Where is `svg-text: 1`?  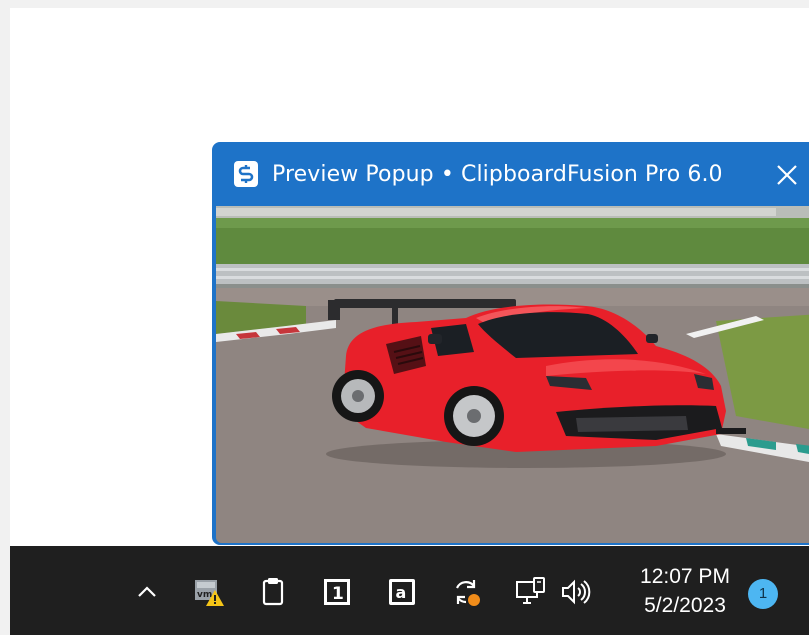 svg-text: 1 is located at coordinates (338, 594).